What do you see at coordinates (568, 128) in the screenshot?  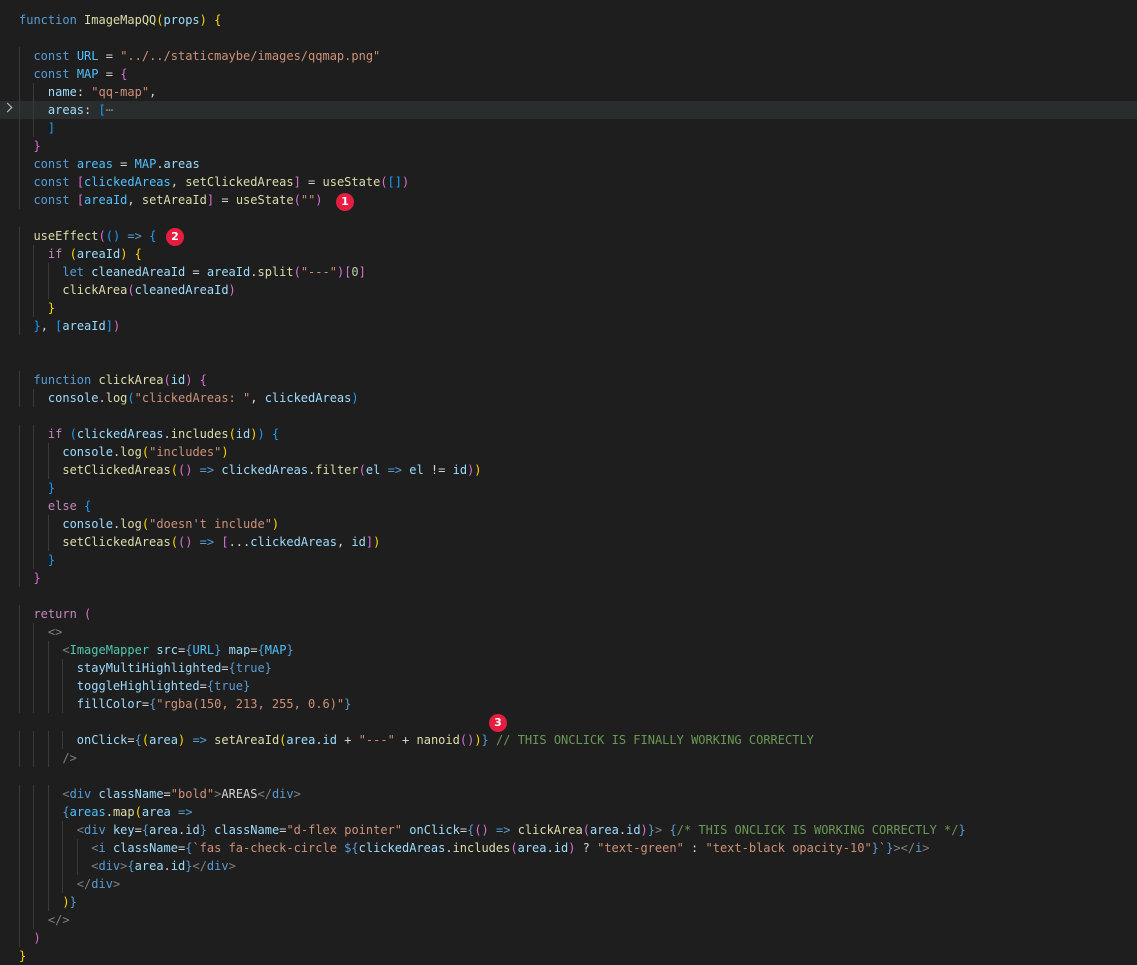 I see `code-line: ]` at bounding box center [568, 128].